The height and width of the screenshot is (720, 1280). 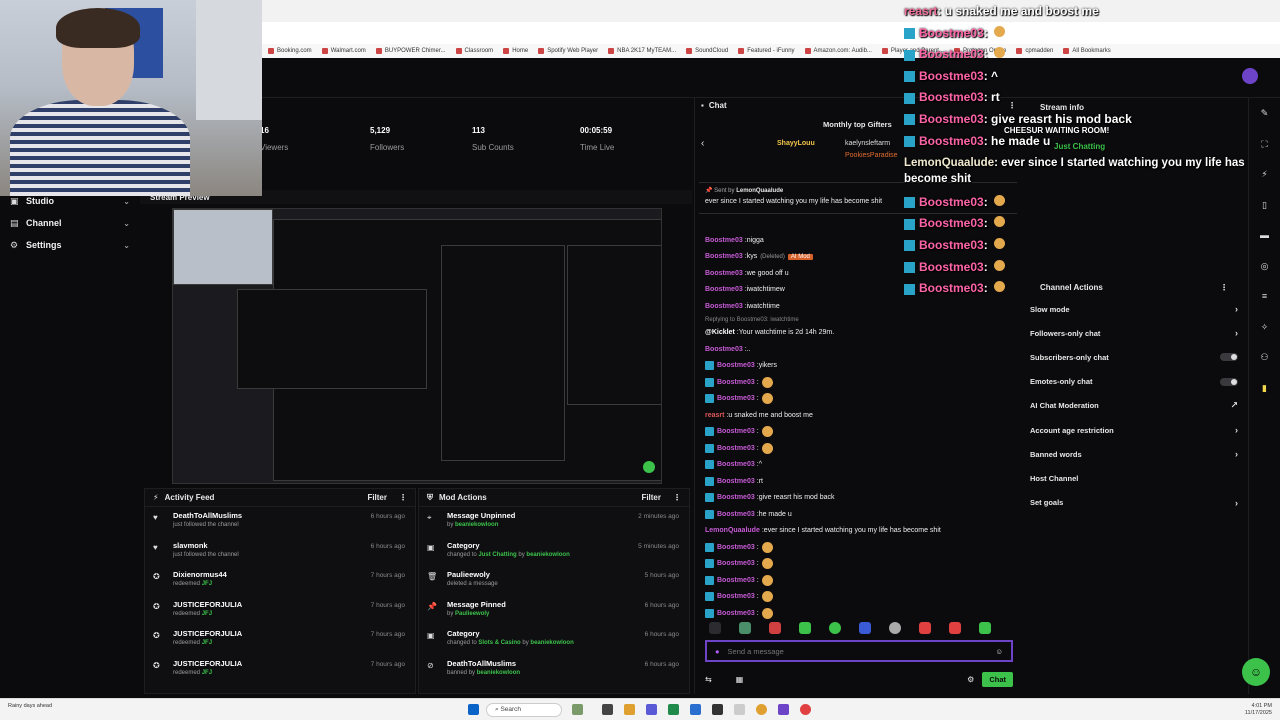 I want to click on weather-widget: Rainy days ahead, so click(x=43, y=706).